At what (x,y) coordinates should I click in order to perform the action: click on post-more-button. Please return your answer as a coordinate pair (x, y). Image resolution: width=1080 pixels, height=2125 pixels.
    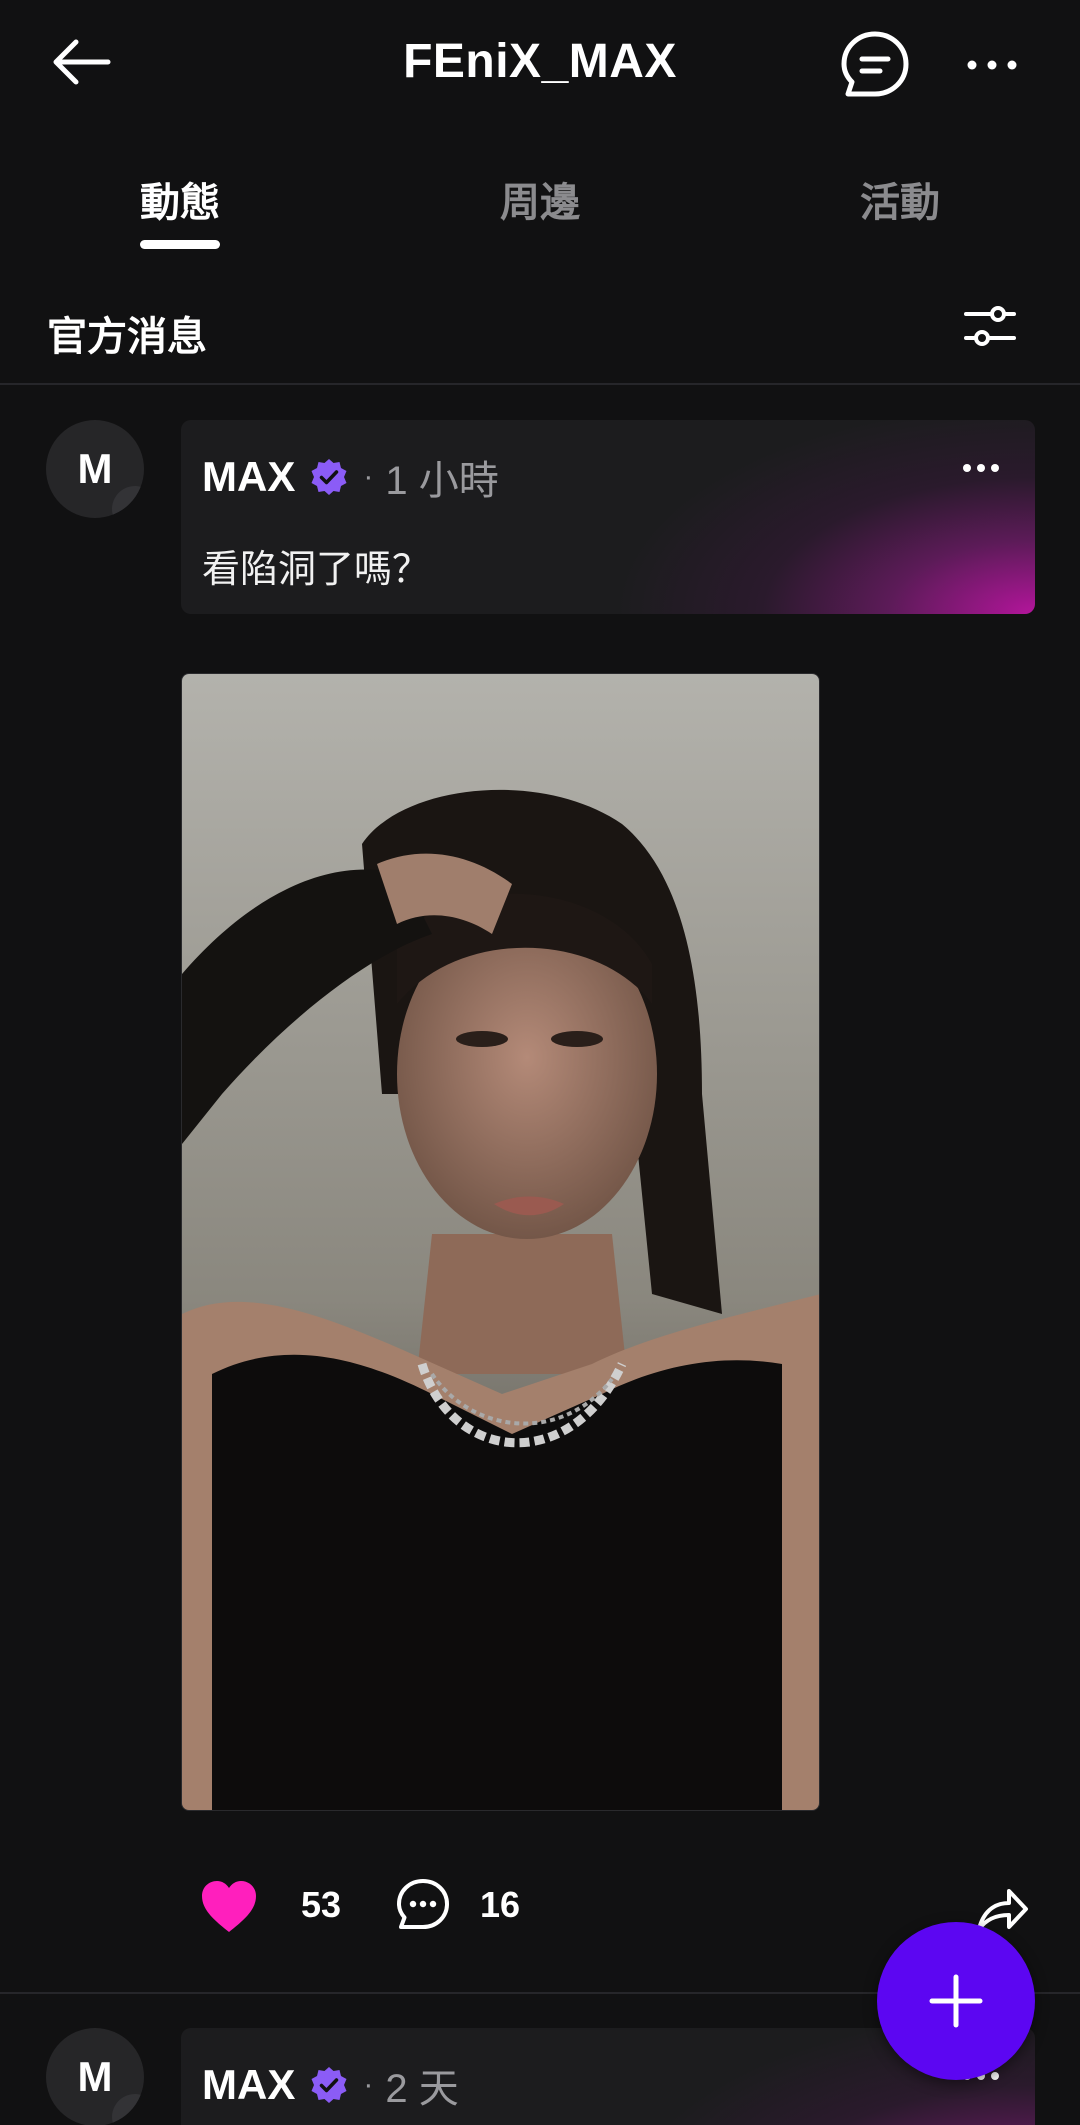
    Looking at the image, I should click on (981, 468).